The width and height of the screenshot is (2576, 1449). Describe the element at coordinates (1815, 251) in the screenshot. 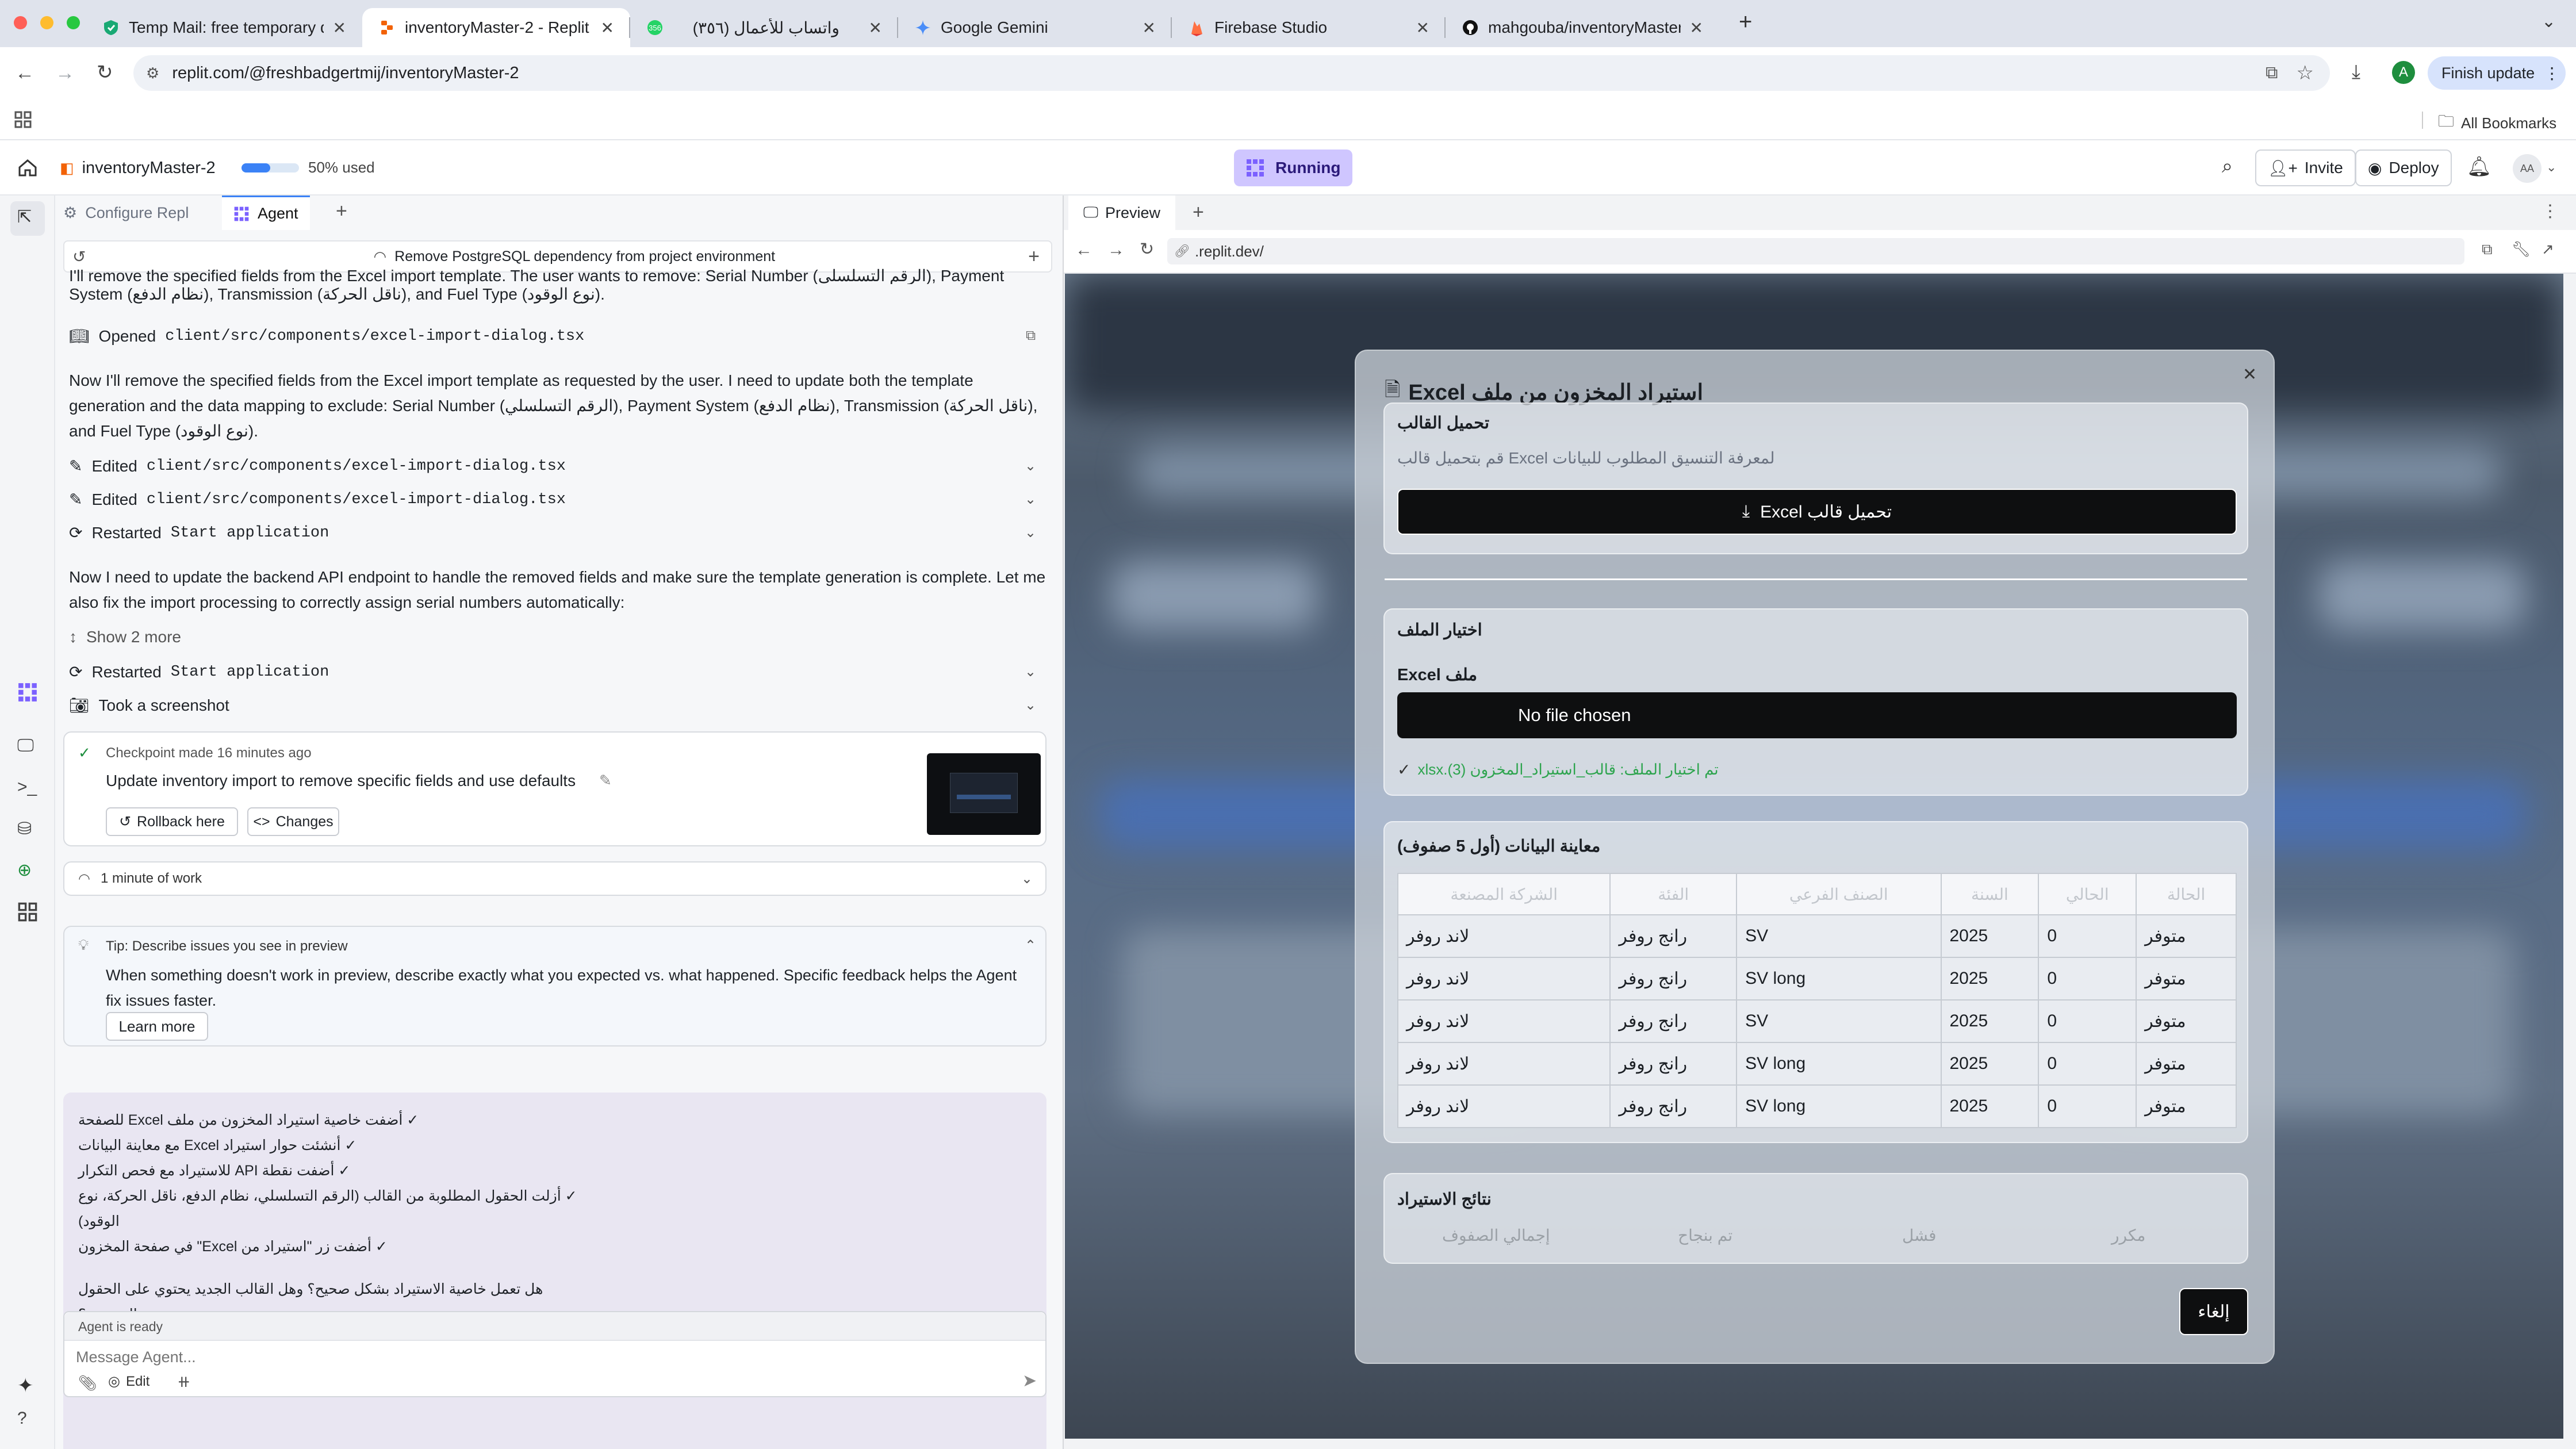

I see `preview-url-bar: 🔗︎ .replit.dev/` at that location.